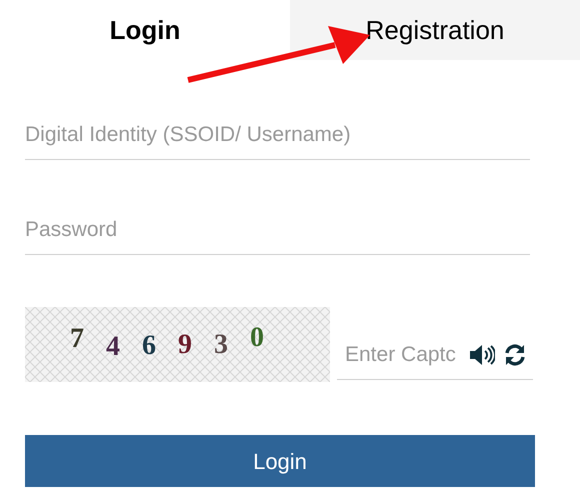  Describe the element at coordinates (435, 30) in the screenshot. I see `tab: Registration` at that location.